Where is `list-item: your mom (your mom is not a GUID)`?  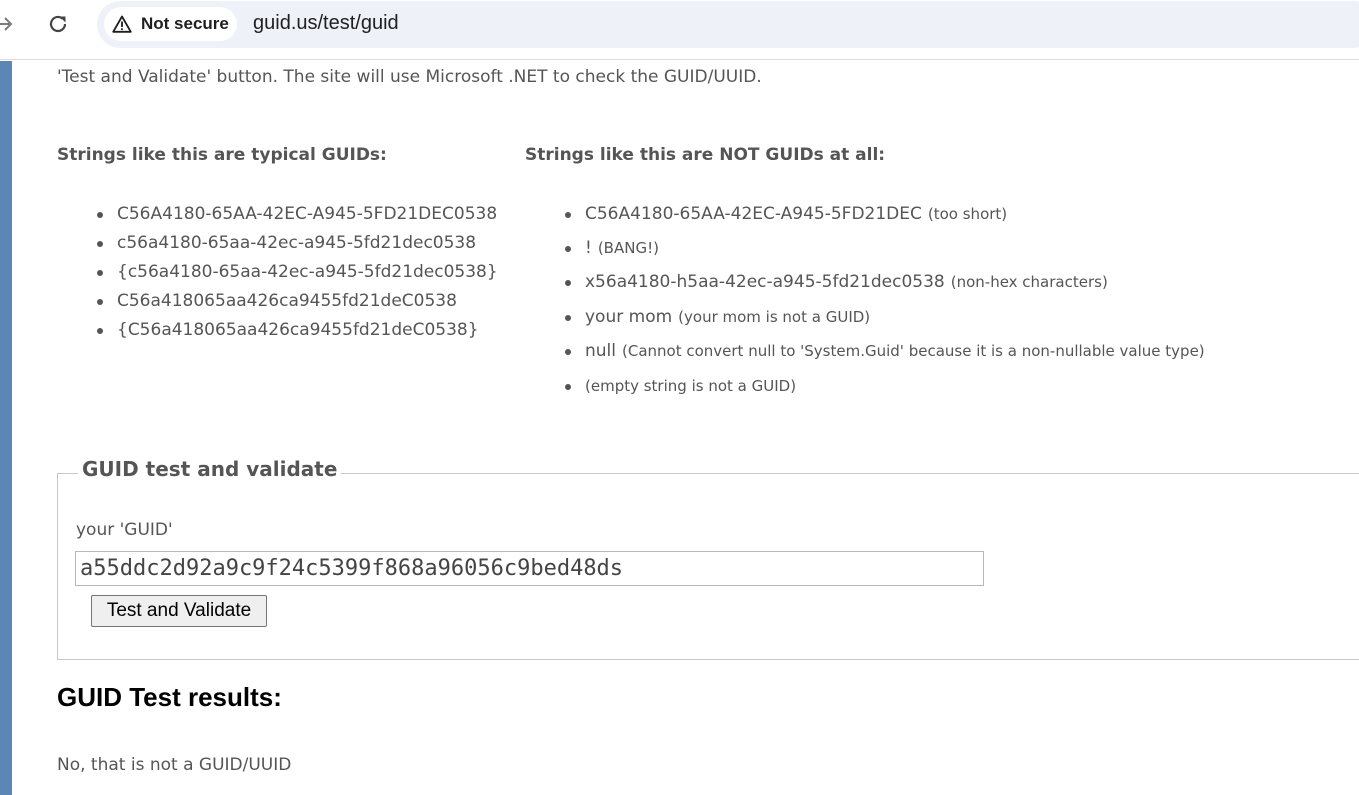 list-item: your mom (your mom is not a GUID) is located at coordinates (717, 317).